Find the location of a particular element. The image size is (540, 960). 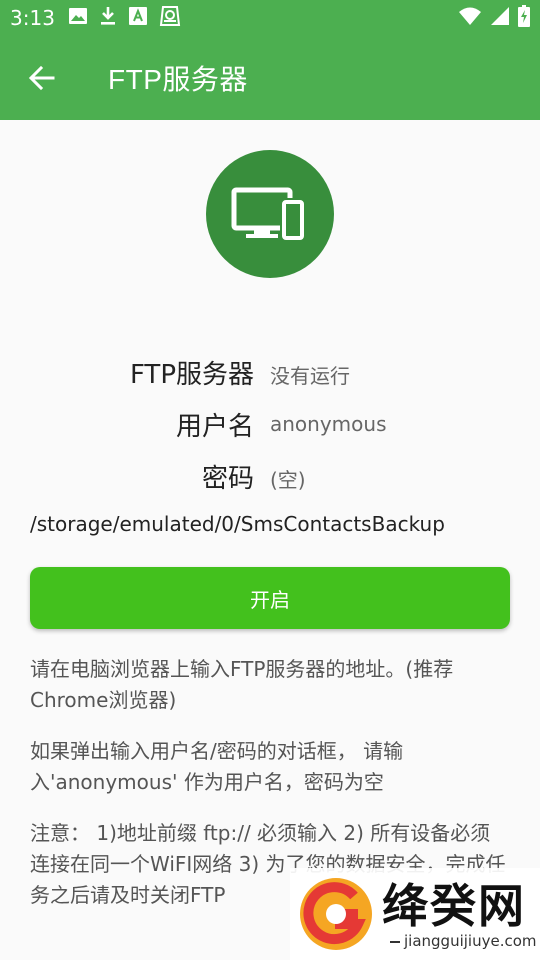

system-icons is located at coordinates (494, 18).